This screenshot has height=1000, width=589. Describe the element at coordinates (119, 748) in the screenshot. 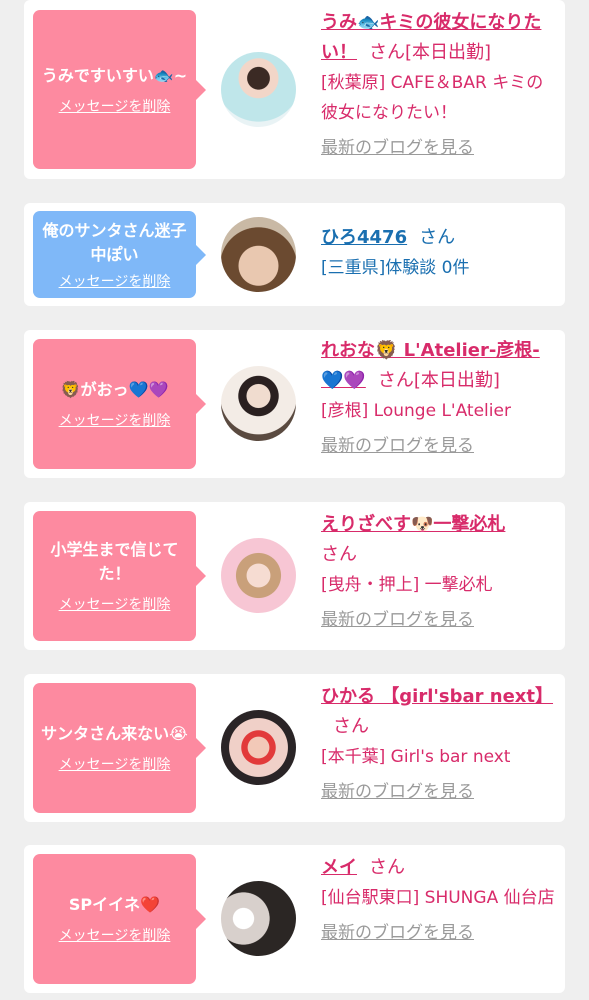

I see `message-bubble: サンタさん来ない😭 メッセージを削除` at that location.